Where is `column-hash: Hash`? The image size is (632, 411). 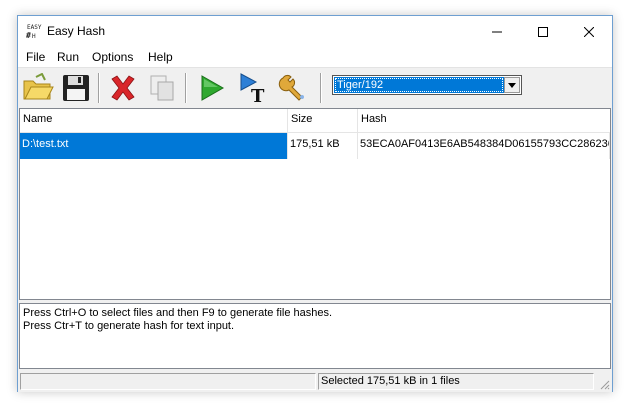
column-hash: Hash is located at coordinates (484, 121).